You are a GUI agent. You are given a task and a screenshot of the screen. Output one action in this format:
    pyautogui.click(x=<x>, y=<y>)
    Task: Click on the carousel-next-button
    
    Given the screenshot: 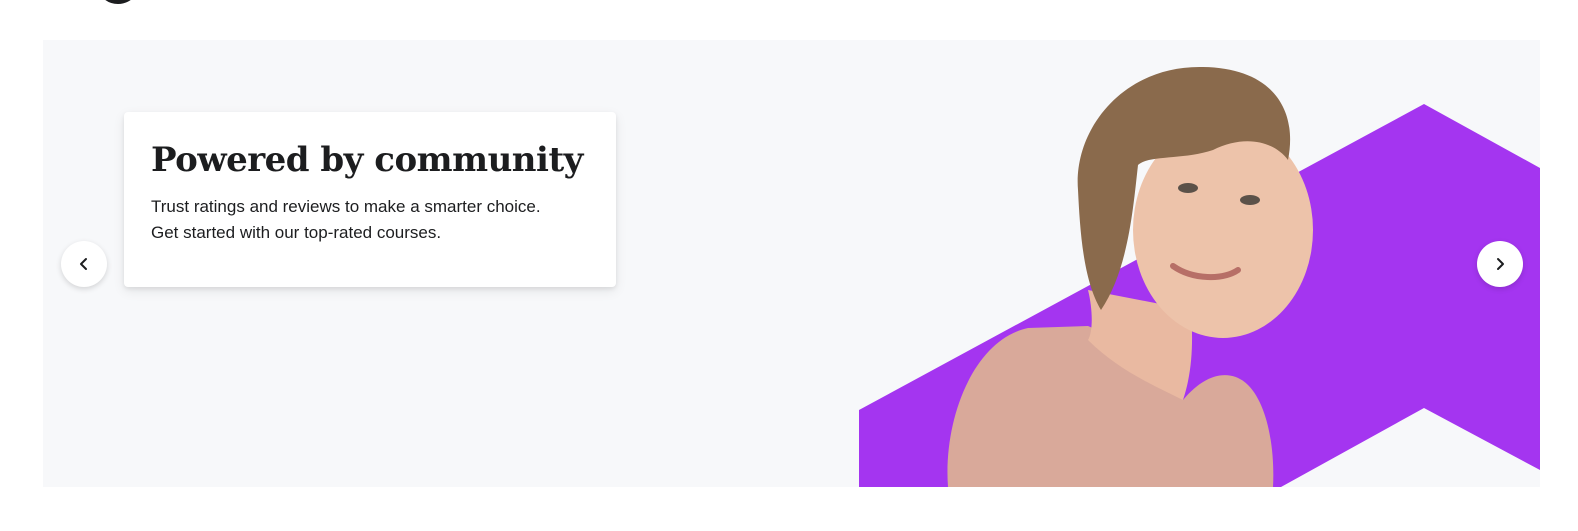 What is the action you would take?
    pyautogui.click(x=1500, y=264)
    